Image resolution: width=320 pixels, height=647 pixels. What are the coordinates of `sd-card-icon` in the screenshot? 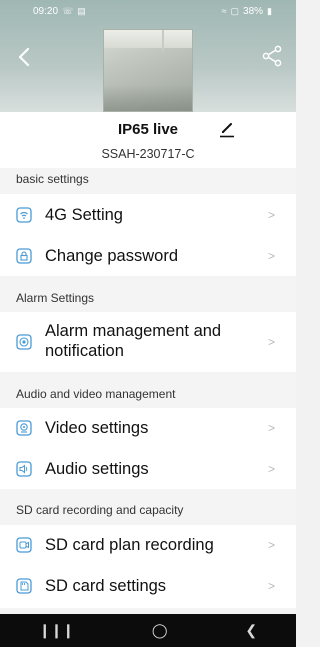 It's located at (24, 586).